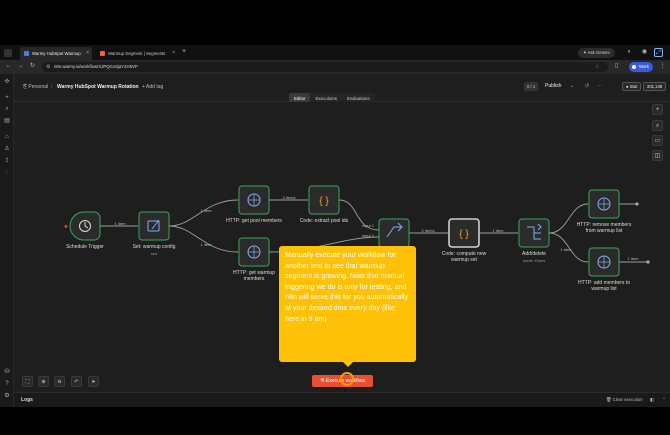 The height and width of the screenshot is (435, 670). I want to click on node-schedule-trigger: ✦, so click(82, 226).